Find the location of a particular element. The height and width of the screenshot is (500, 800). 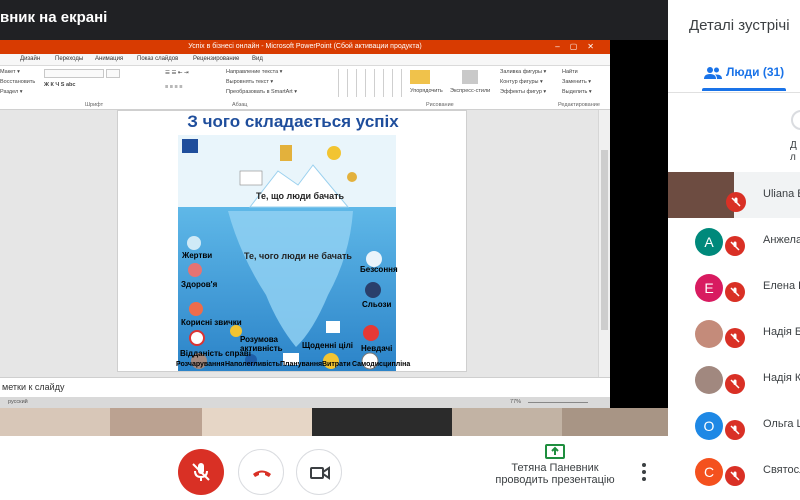

ribbon-select: Выделить ▾ is located at coordinates (577, 92).